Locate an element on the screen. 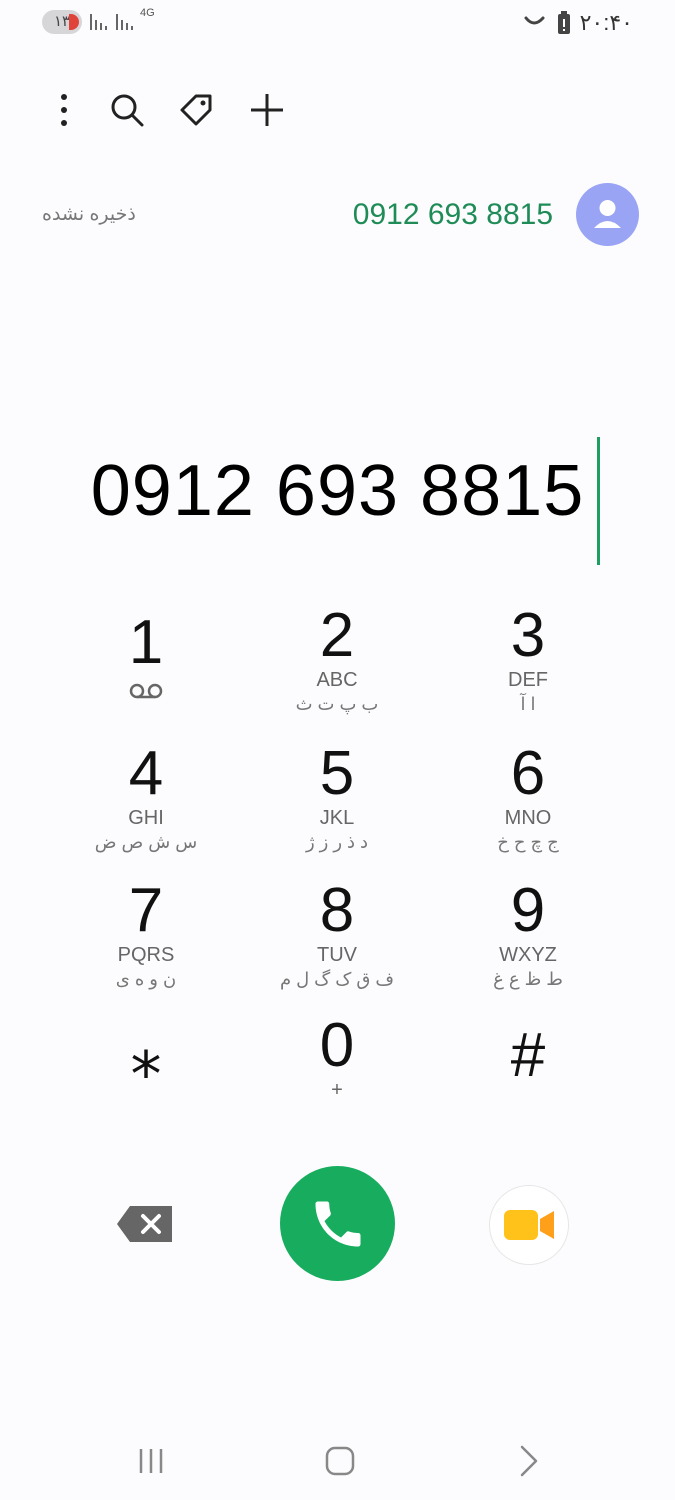 The height and width of the screenshot is (1500, 675). add-icon is located at coordinates (267, 110).